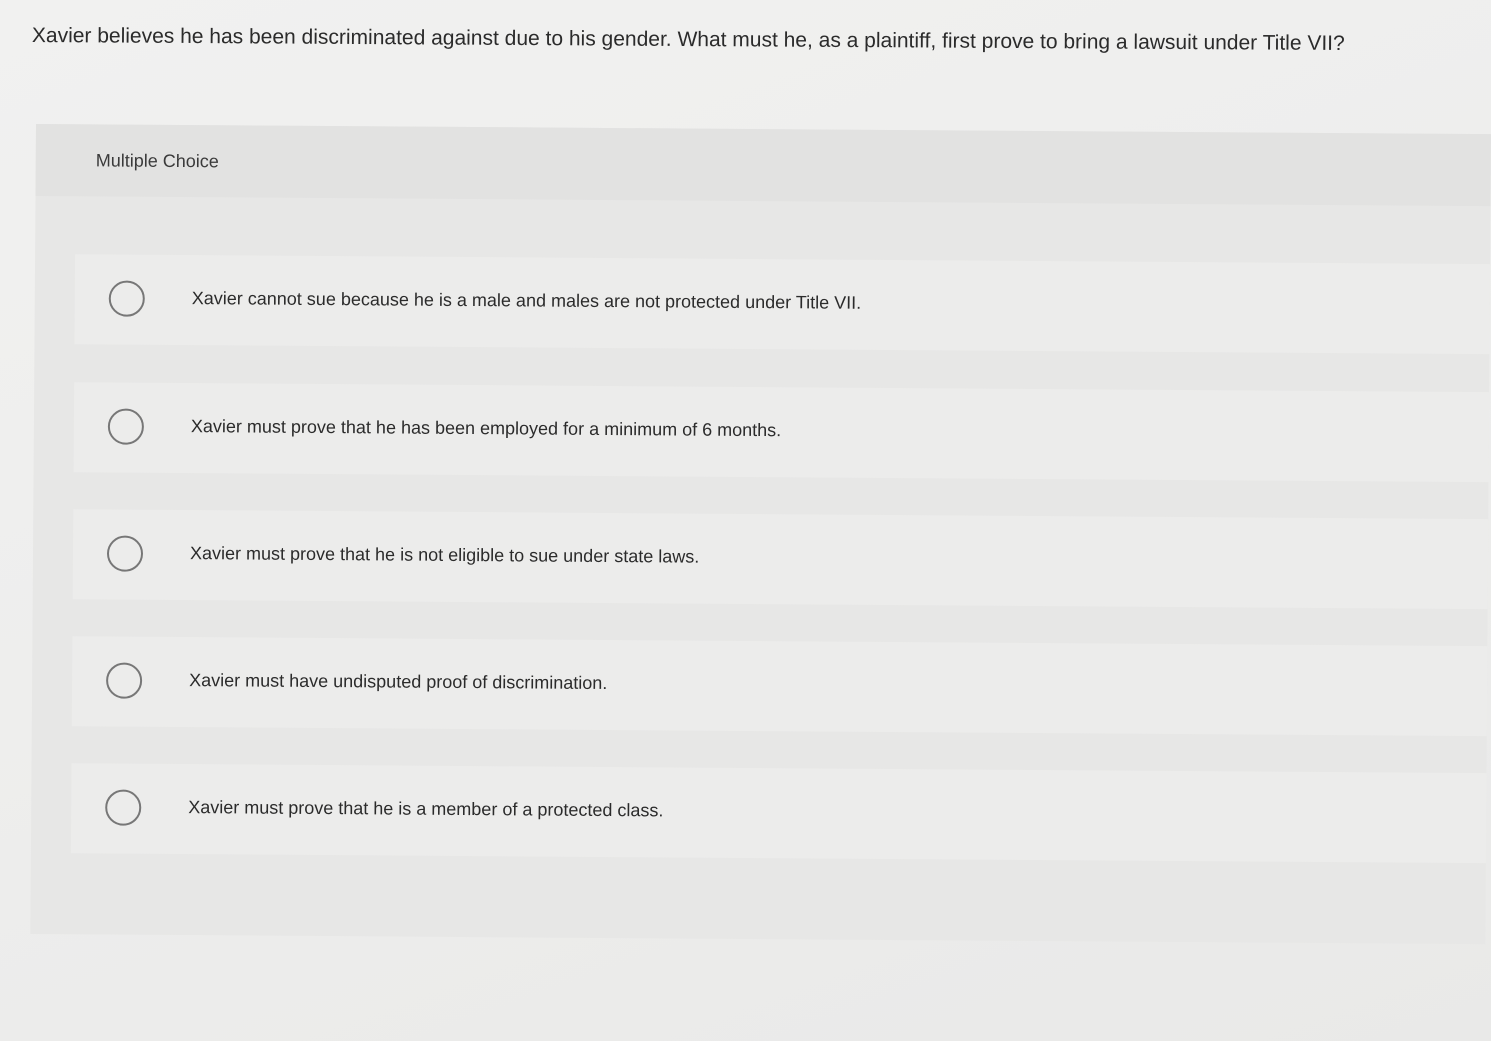  What do you see at coordinates (763, 165) in the screenshot?
I see `panel-header: Multiple Choice` at bounding box center [763, 165].